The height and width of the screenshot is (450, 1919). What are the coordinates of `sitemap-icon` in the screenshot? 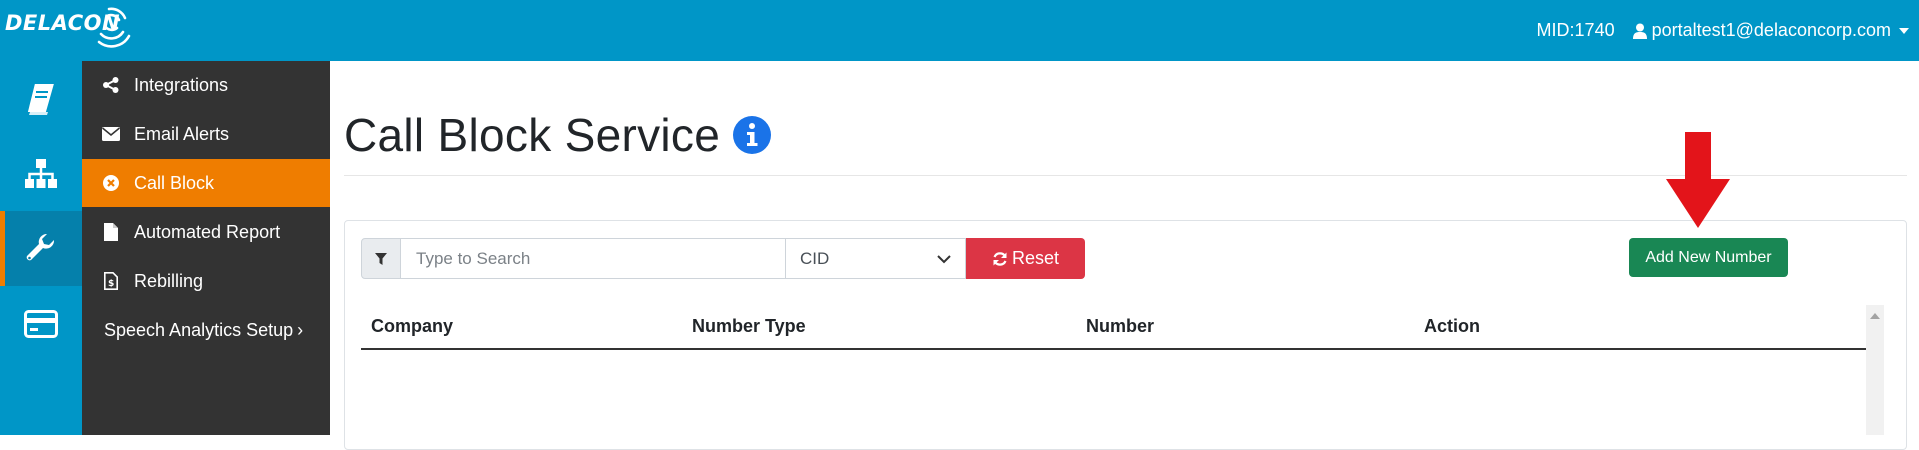 It's located at (41, 173).